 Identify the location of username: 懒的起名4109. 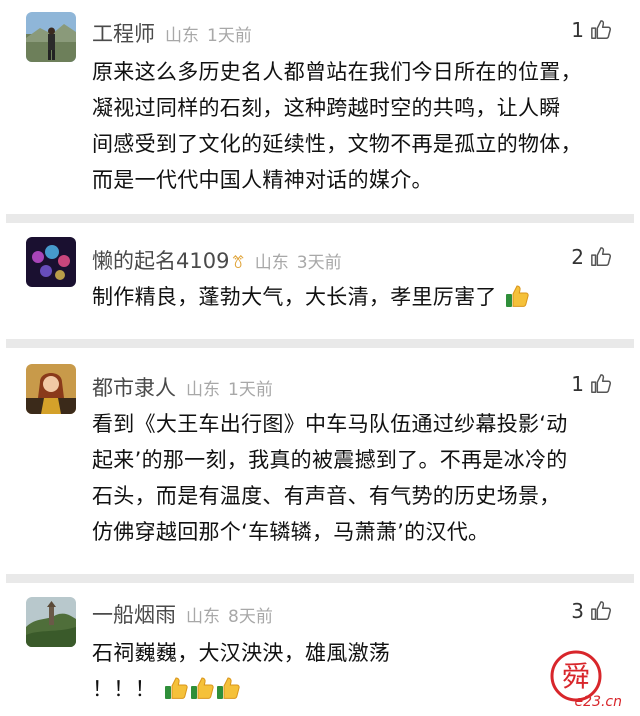
(160, 260).